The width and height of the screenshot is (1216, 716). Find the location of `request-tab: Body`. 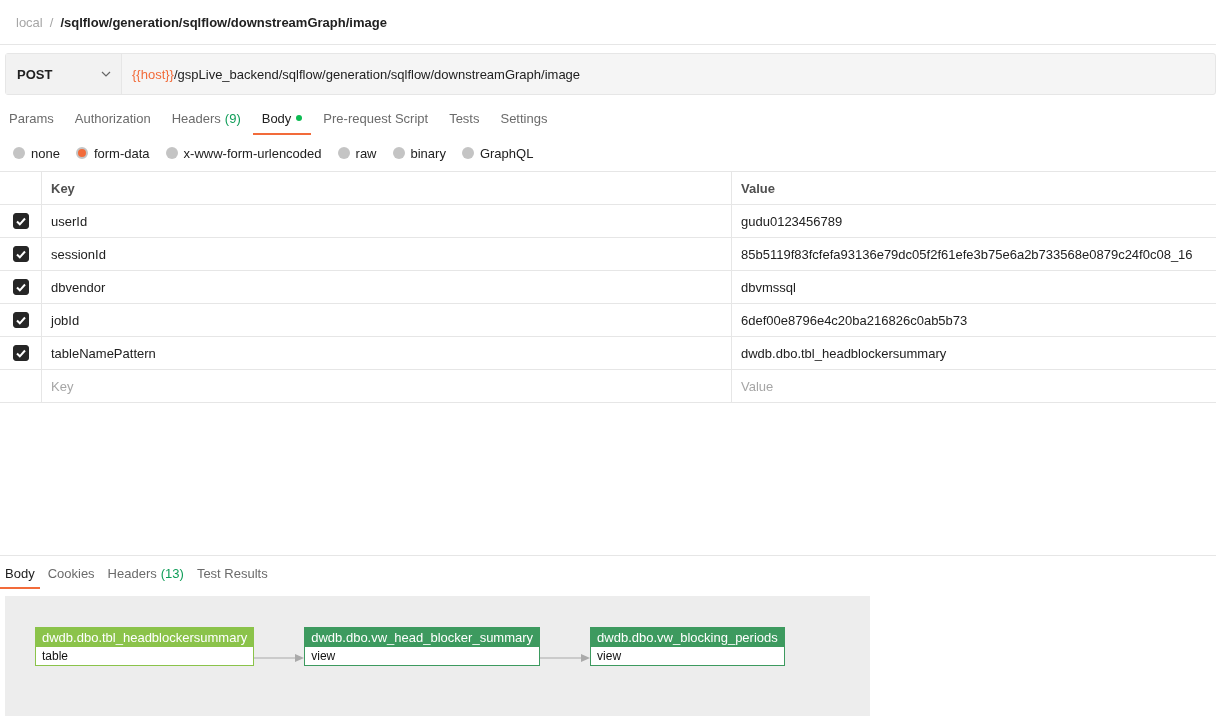

request-tab: Body is located at coordinates (282, 119).